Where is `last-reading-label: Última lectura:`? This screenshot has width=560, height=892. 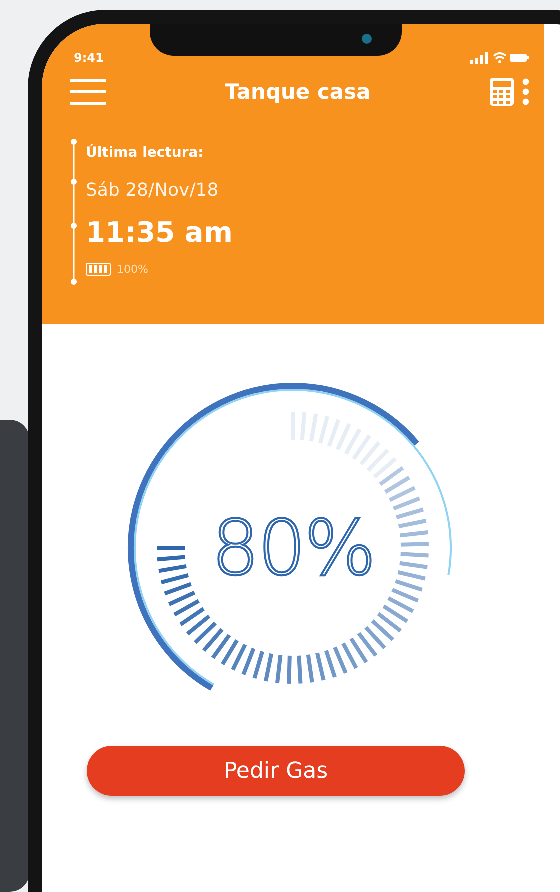 last-reading-label: Última lectura: is located at coordinates (145, 153).